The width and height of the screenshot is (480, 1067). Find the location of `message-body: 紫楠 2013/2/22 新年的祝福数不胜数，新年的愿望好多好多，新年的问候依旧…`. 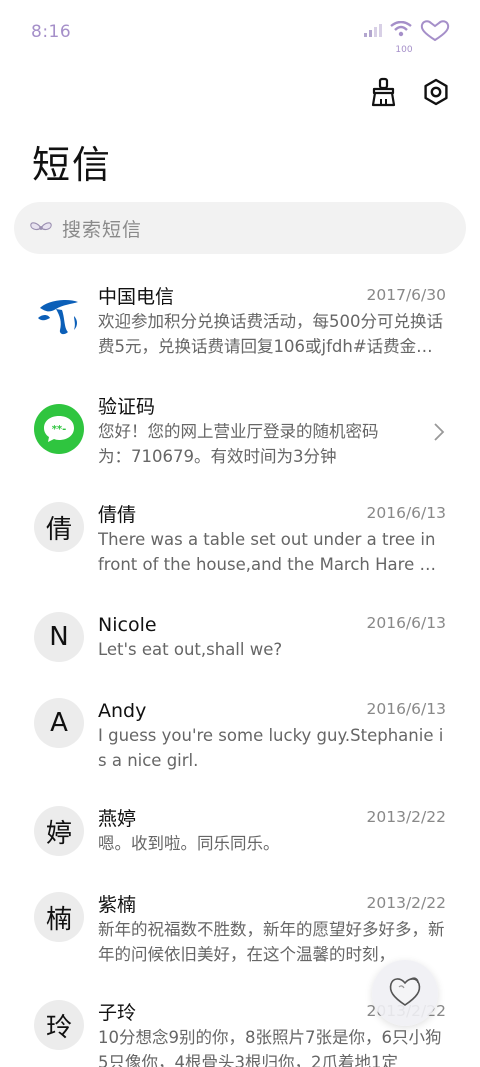

message-body: 紫楠 2013/2/22 新年的祝福数不胜数，新年的愿望好多好多，新年的问候依旧… is located at coordinates (272, 929).